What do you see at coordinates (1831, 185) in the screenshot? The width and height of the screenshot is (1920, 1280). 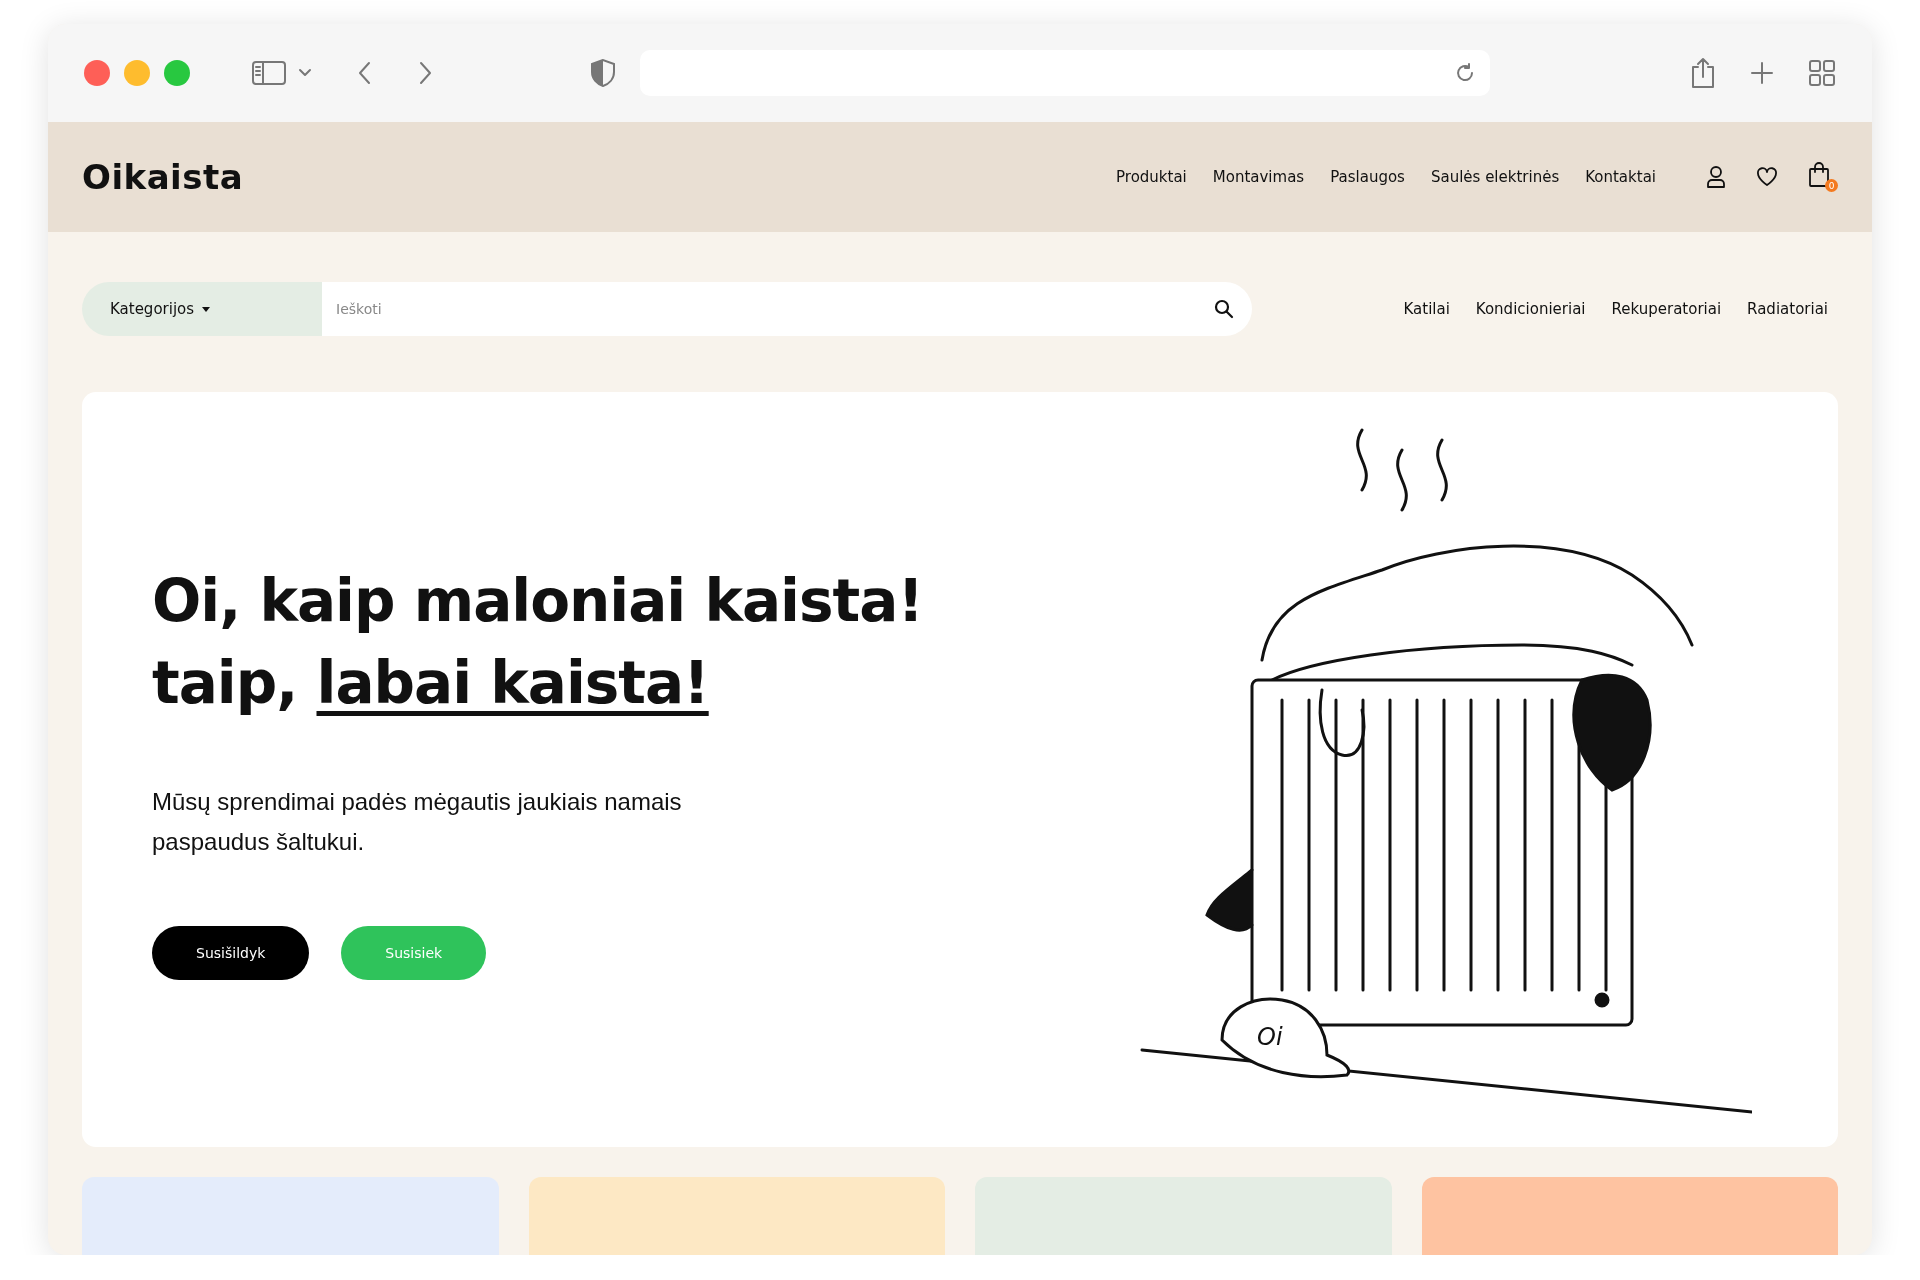 I see `cart-count-badge: 0` at bounding box center [1831, 185].